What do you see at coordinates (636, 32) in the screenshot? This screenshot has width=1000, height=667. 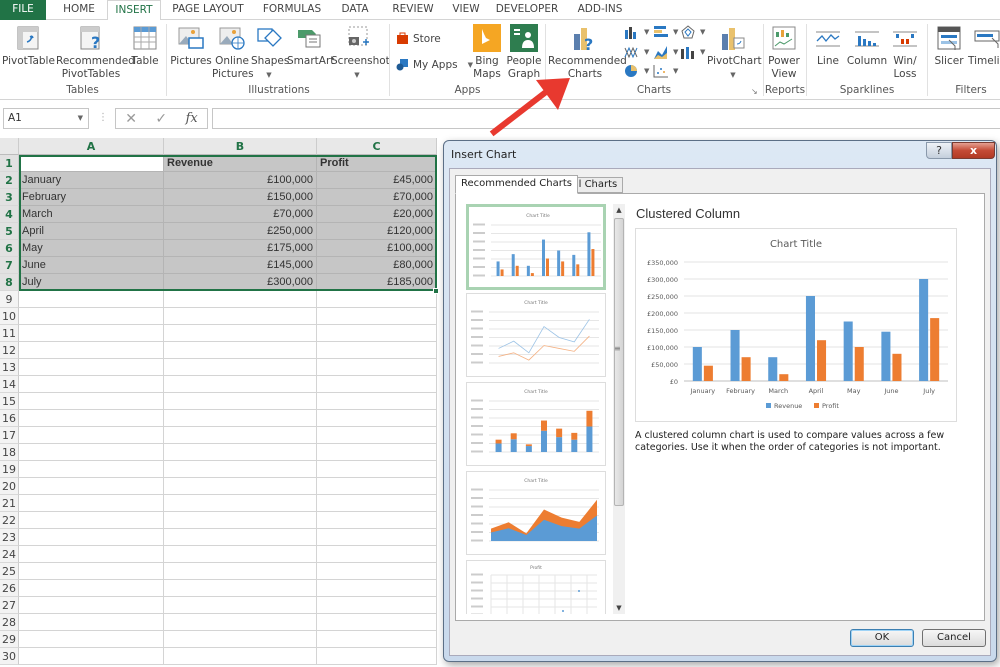 I see `column-chart-button: ▼` at bounding box center [636, 32].